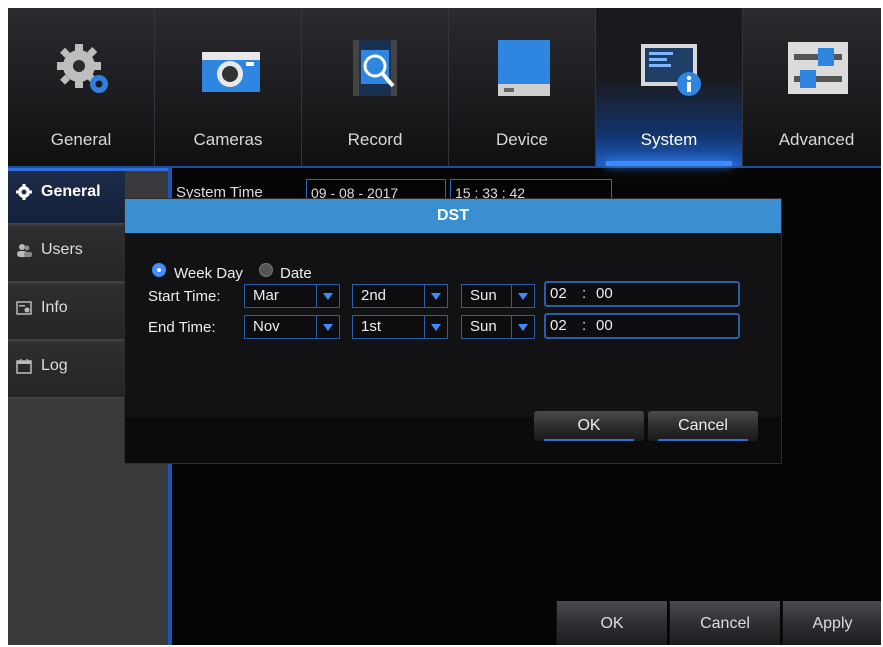  What do you see at coordinates (611, 623) in the screenshot?
I see `ok-button: OK` at bounding box center [611, 623].